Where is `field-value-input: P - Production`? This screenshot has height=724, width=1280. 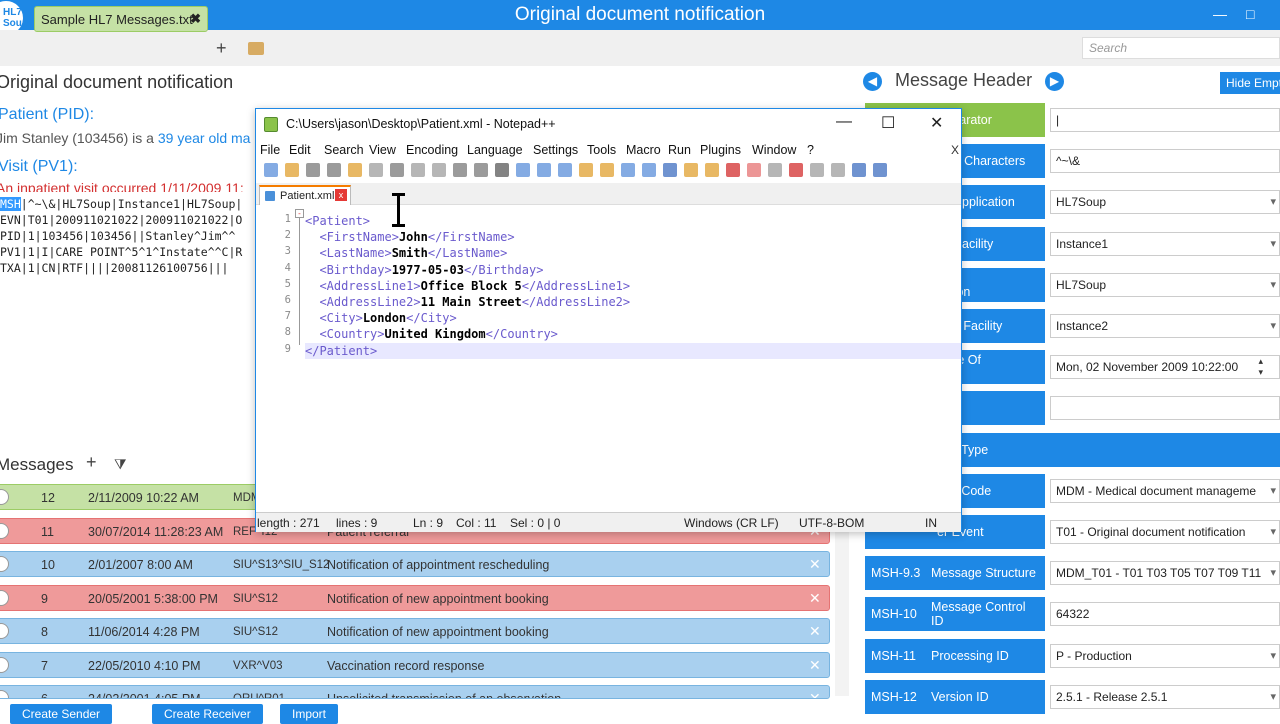
field-value-input: P - Production is located at coordinates (1165, 655).